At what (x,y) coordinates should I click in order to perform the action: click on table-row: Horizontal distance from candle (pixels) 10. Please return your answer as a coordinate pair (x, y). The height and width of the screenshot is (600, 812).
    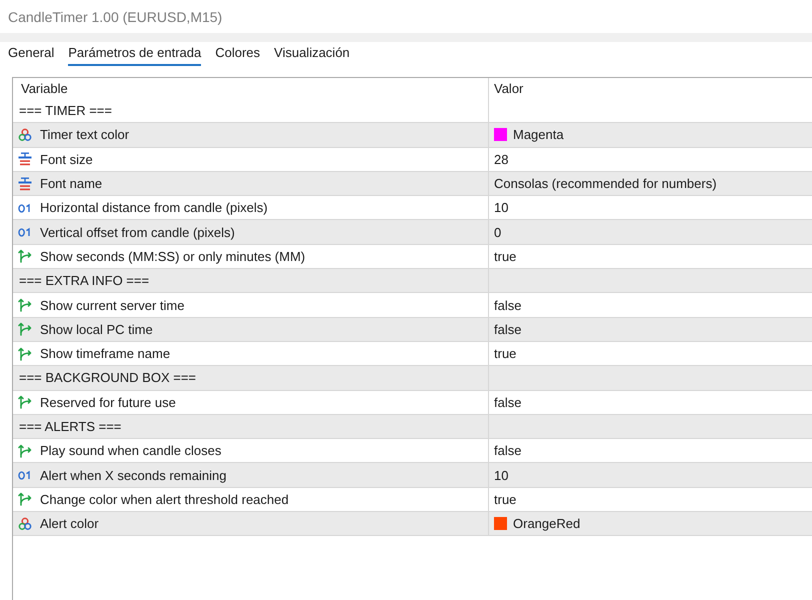
    Looking at the image, I should click on (412, 208).